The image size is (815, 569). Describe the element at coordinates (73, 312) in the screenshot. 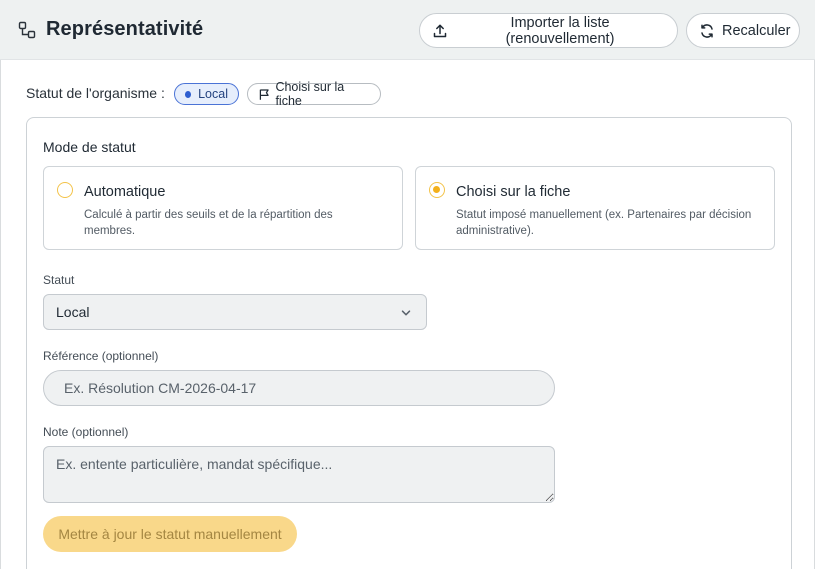

I see `statut-select-value: Local` at that location.